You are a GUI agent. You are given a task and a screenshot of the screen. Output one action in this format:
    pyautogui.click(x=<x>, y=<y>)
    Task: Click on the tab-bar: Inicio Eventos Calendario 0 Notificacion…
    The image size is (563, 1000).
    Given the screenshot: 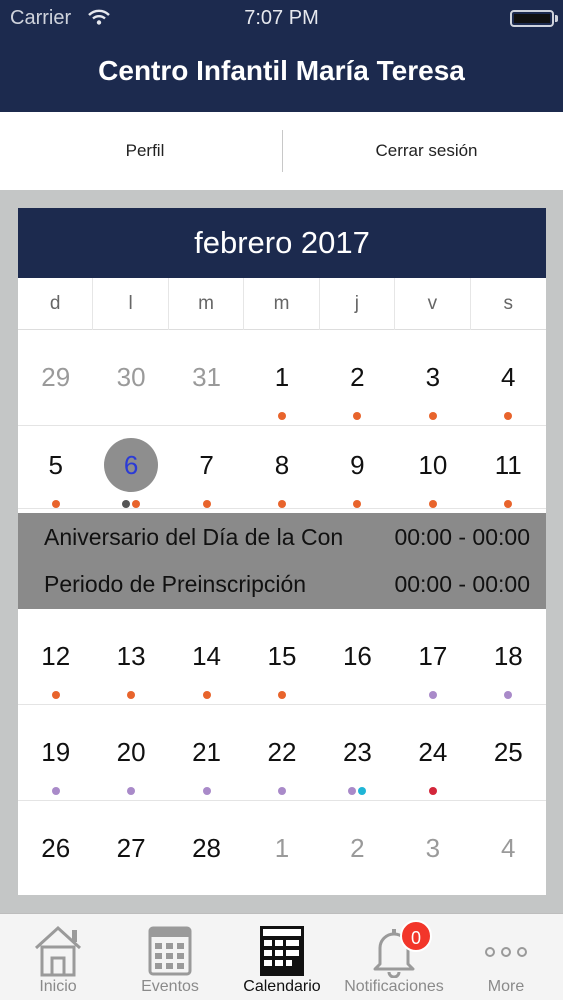 What is the action you would take?
    pyautogui.click(x=281, y=956)
    